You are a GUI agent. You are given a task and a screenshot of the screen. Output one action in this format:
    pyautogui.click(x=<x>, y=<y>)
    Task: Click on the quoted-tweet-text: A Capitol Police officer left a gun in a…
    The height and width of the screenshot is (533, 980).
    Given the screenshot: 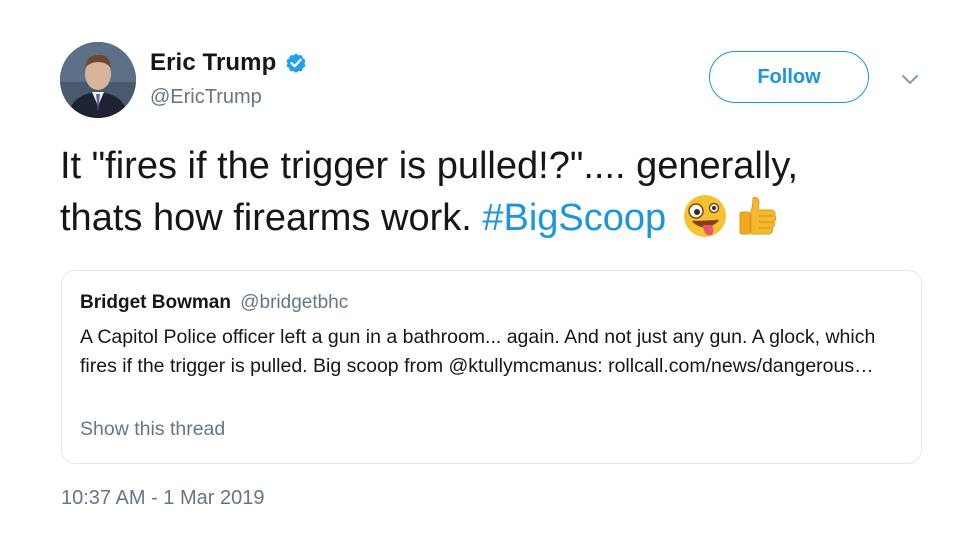 What is the action you would take?
    pyautogui.click(x=478, y=351)
    